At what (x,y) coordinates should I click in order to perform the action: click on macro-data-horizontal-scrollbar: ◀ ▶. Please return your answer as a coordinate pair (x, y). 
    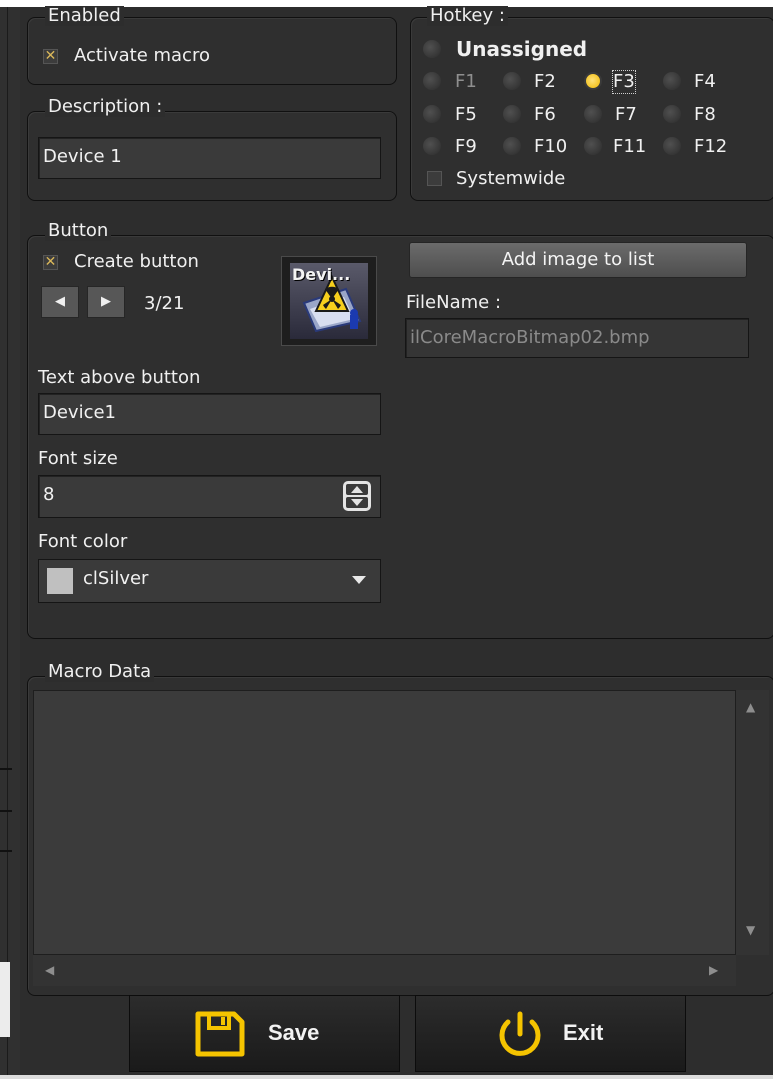
    Looking at the image, I should click on (384, 970).